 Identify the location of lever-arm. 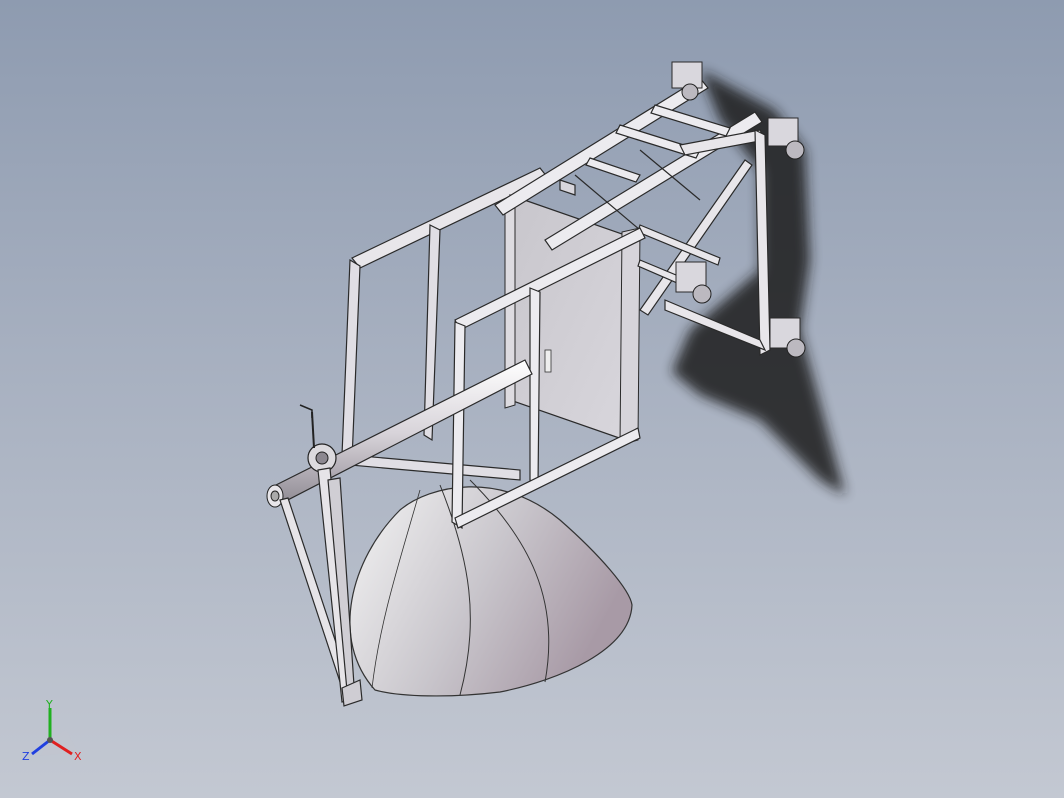
(321, 587).